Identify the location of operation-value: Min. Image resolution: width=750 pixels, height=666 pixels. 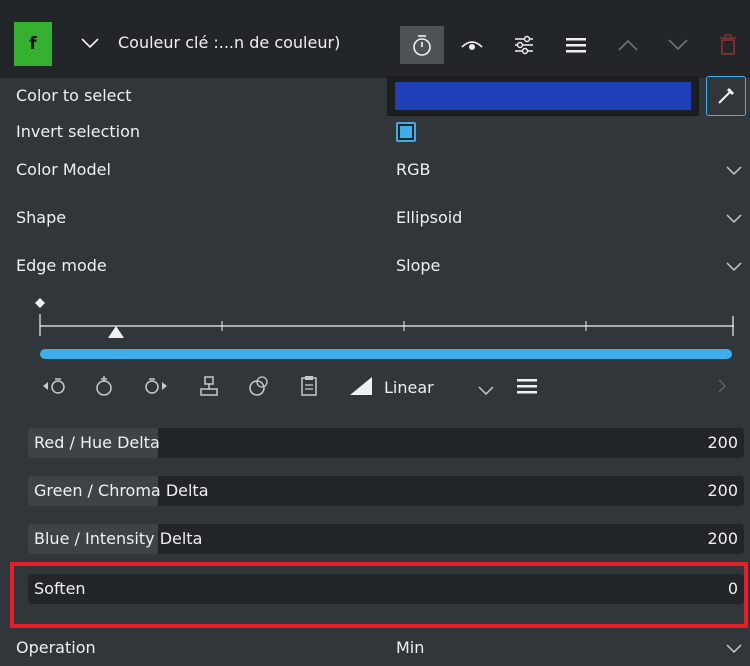
(410, 647).